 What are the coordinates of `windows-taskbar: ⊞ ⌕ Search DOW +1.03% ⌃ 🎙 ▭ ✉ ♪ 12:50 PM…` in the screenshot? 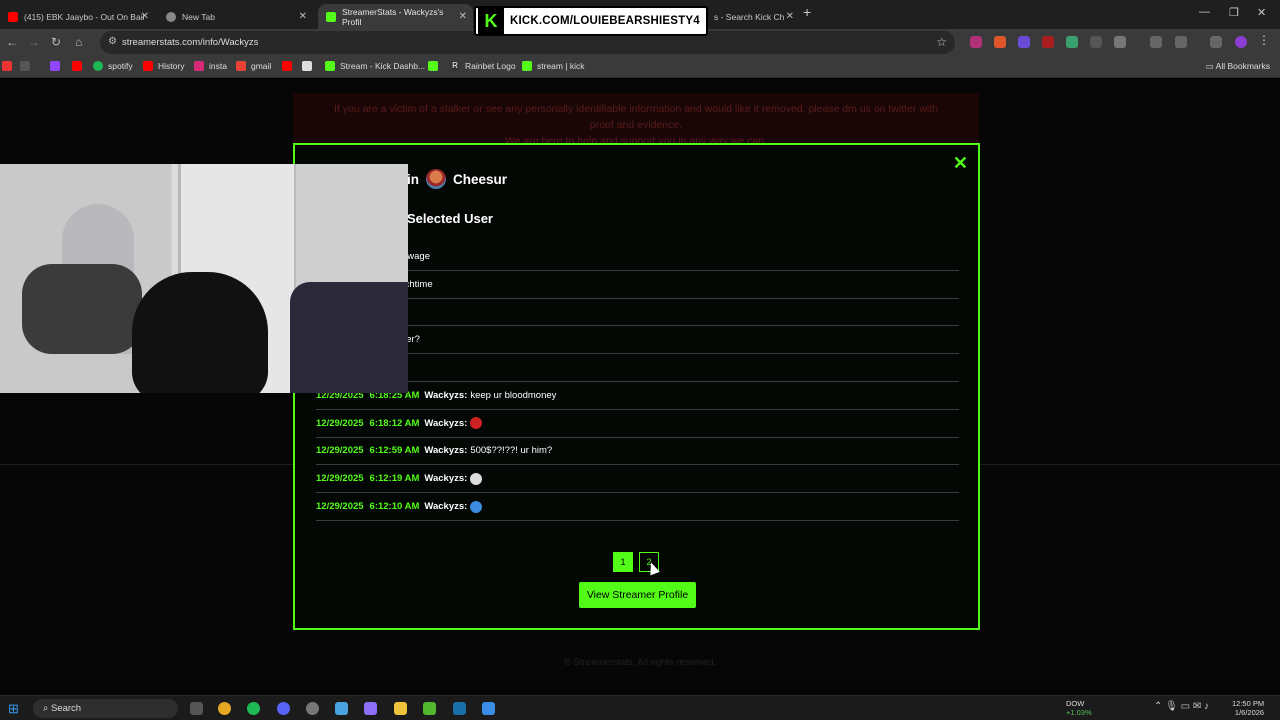 It's located at (640, 707).